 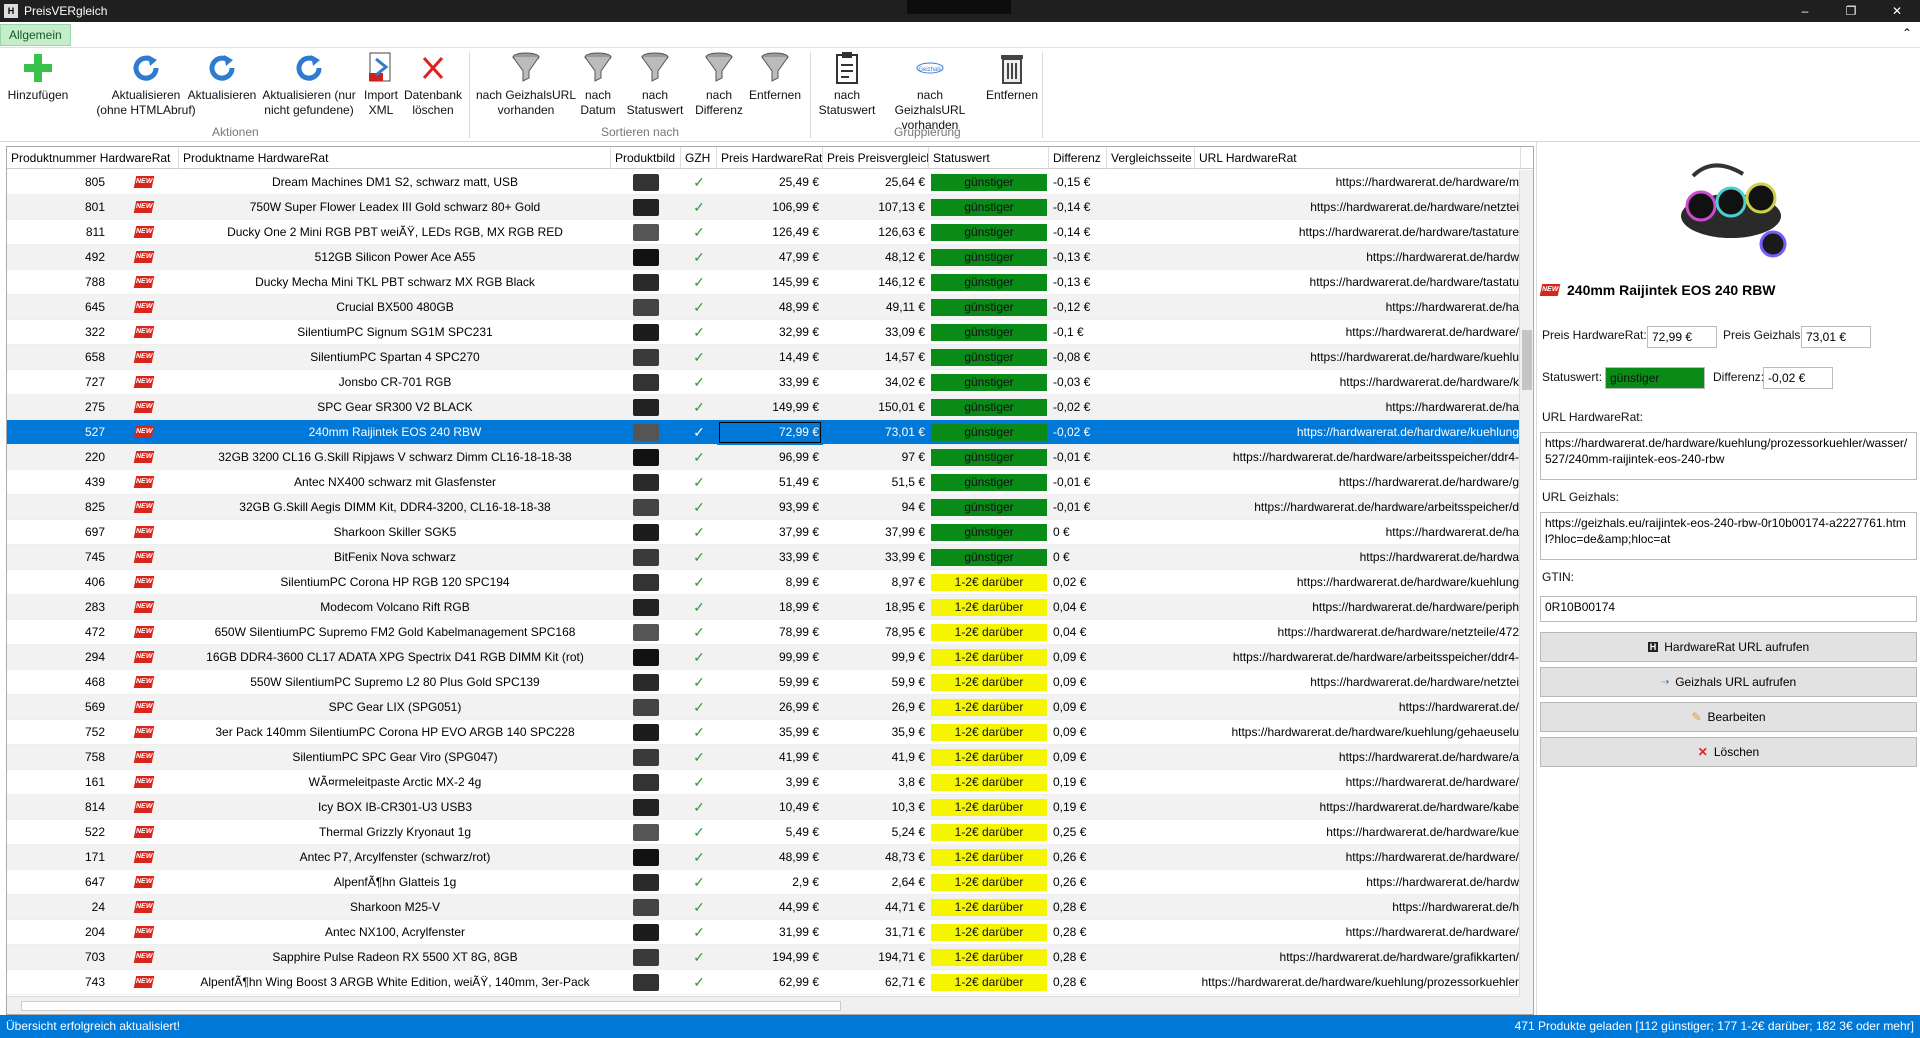 What do you see at coordinates (395, 331) in the screenshot?
I see `cell-produktname: SilentiumPC Signum SG1M SPC231` at bounding box center [395, 331].